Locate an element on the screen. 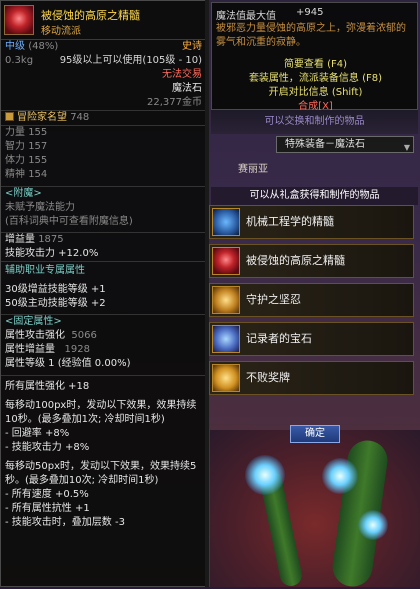 The height and width of the screenshot is (589, 420). all-element: 所有属性强化 +18 is located at coordinates (47, 386).